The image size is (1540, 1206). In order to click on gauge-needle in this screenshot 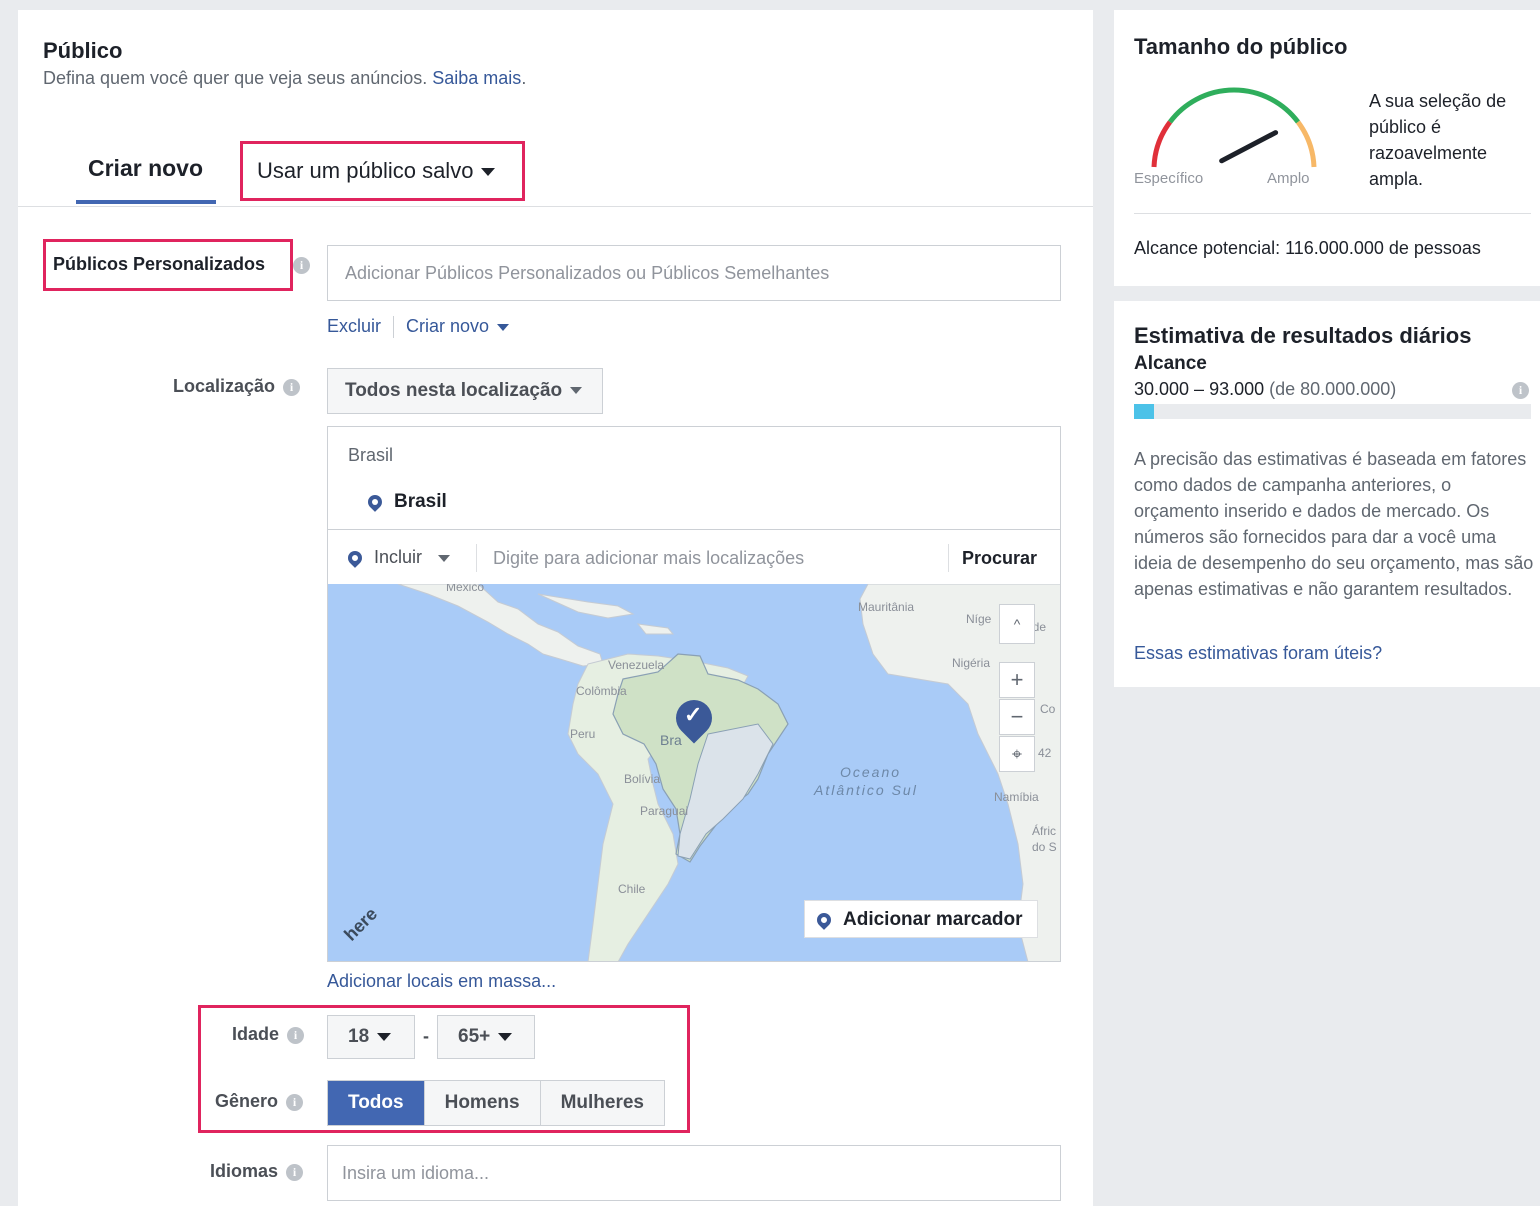, I will do `click(1249, 147)`.